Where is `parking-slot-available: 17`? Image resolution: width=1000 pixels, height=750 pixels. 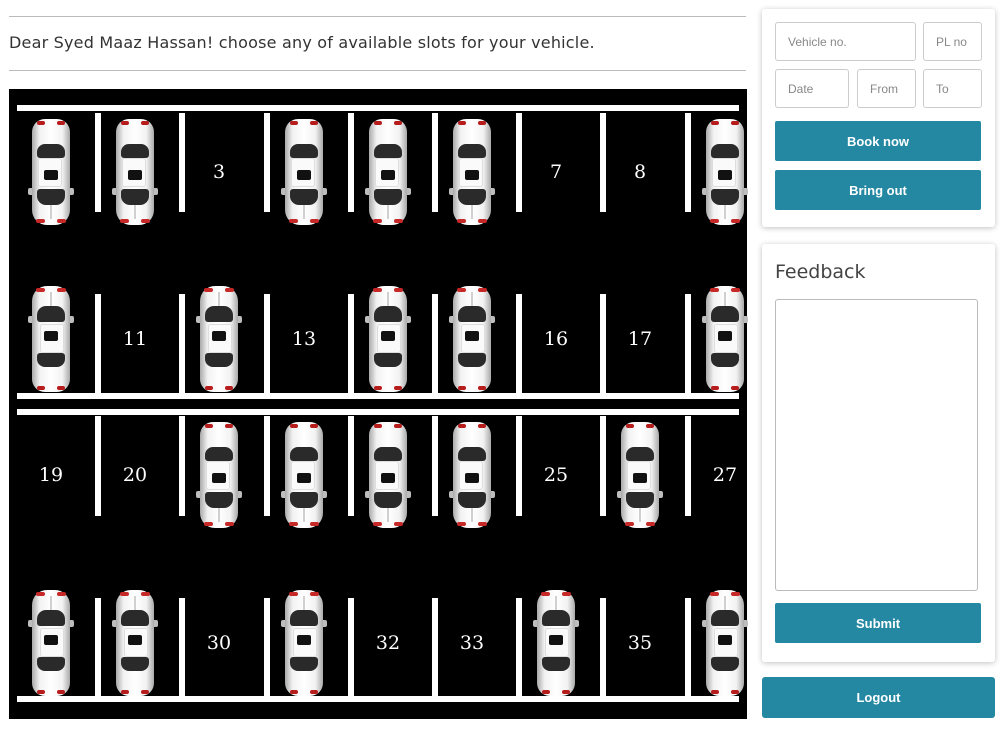
parking-slot-available: 17 is located at coordinates (640, 338).